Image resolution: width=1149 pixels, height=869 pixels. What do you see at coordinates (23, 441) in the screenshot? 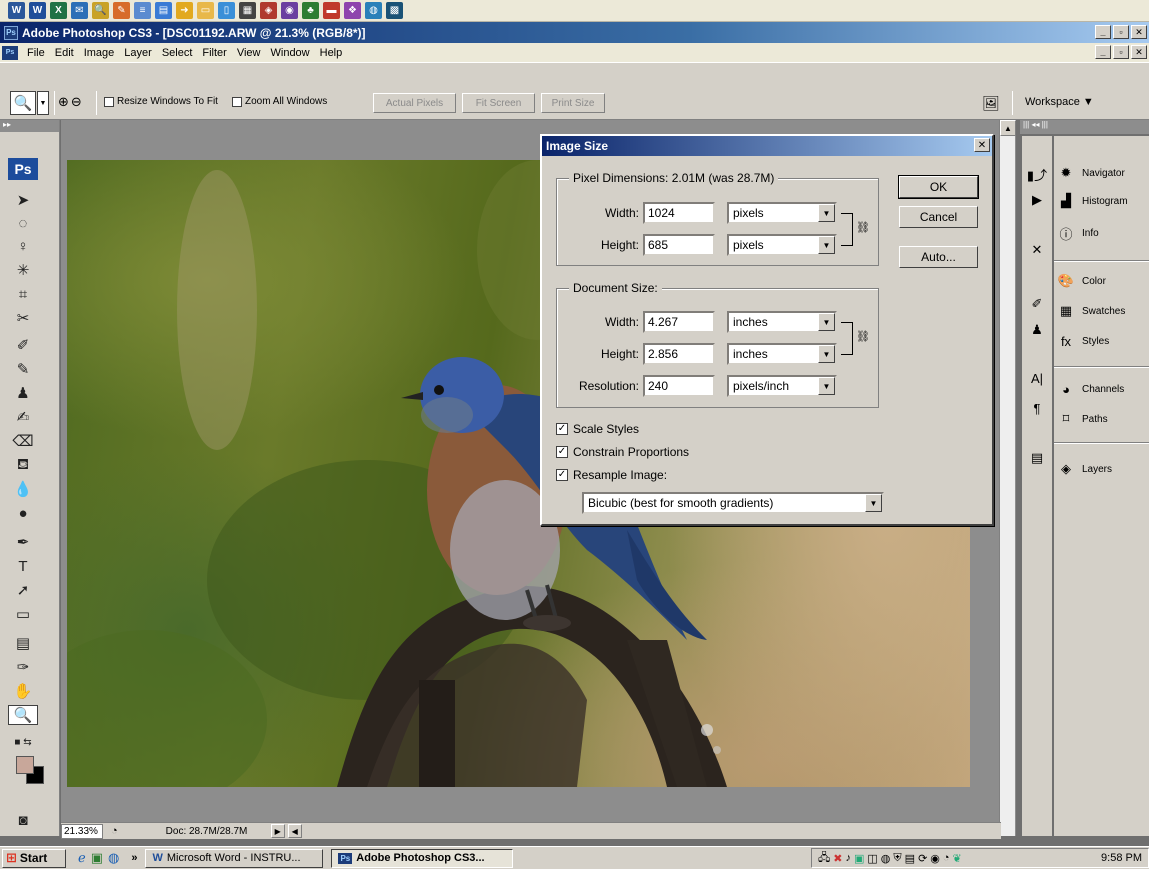
I see `eraser-tool-icon: ⌫` at bounding box center [23, 441].